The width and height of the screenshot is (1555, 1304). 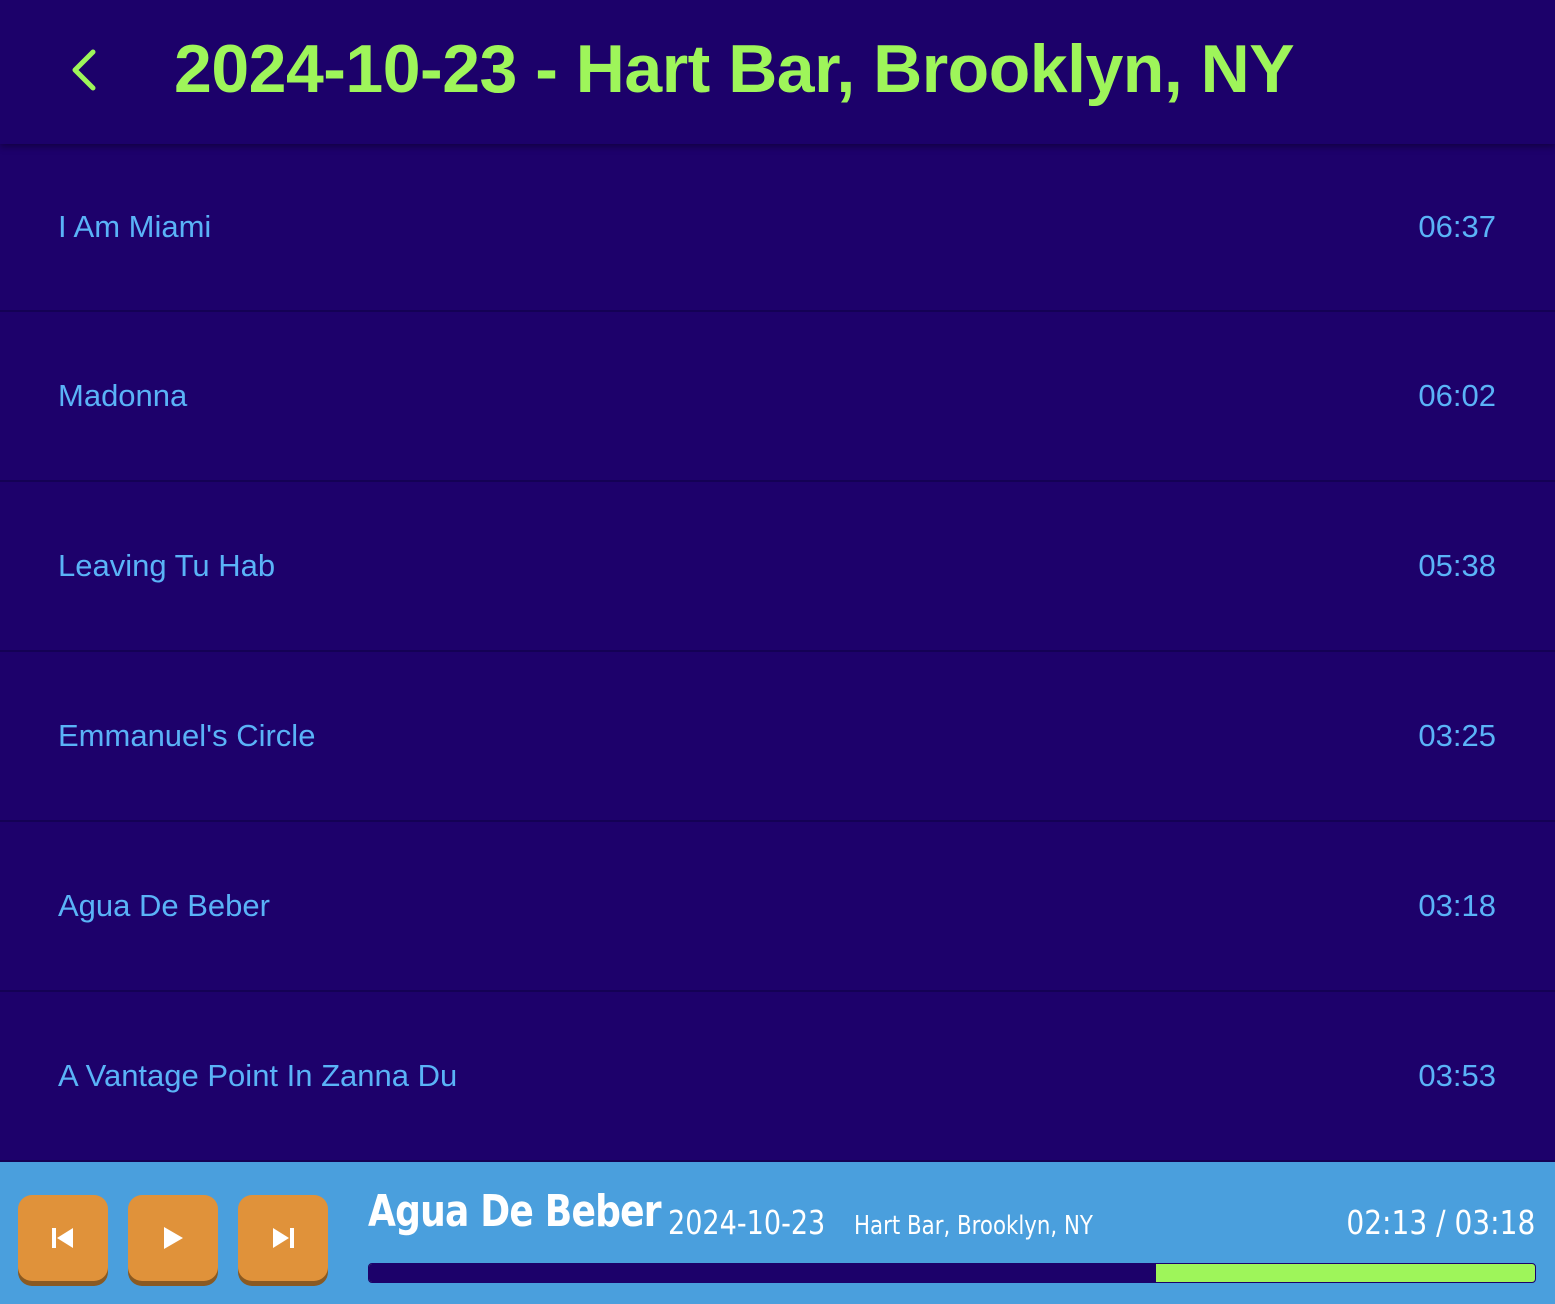 I want to click on chevron-left-icon, so click(x=84, y=70).